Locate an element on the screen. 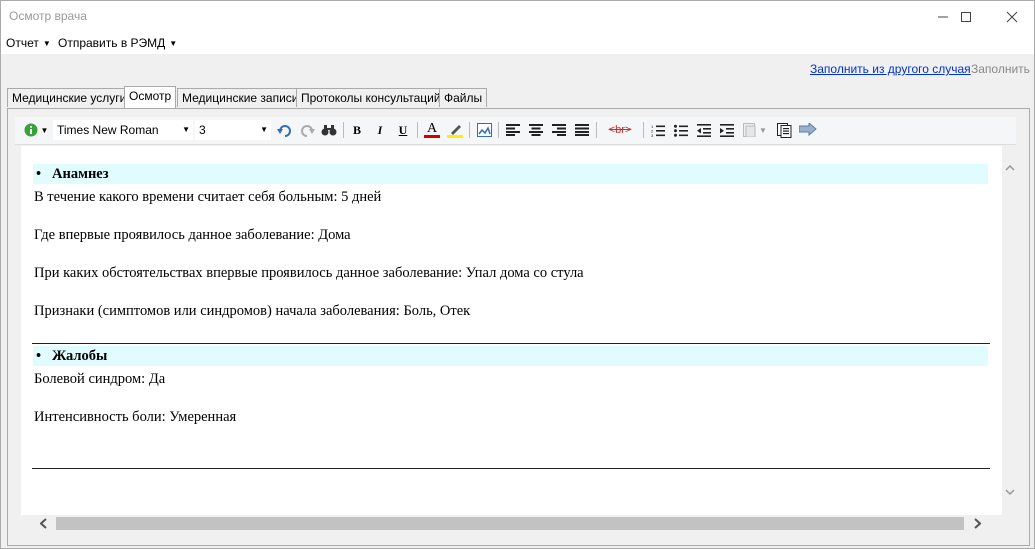 Image resolution: width=1035 pixels, height=549 pixels. remove-br-button: <br> is located at coordinates (620, 130).